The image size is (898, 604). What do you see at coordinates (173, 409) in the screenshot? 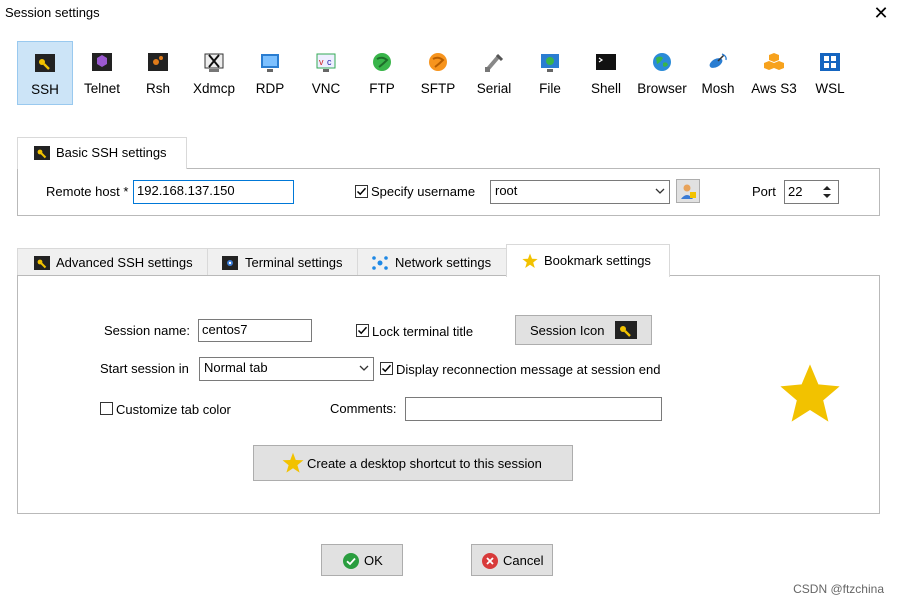
I see `customize-tab-color-label: Customize tab color` at bounding box center [173, 409].